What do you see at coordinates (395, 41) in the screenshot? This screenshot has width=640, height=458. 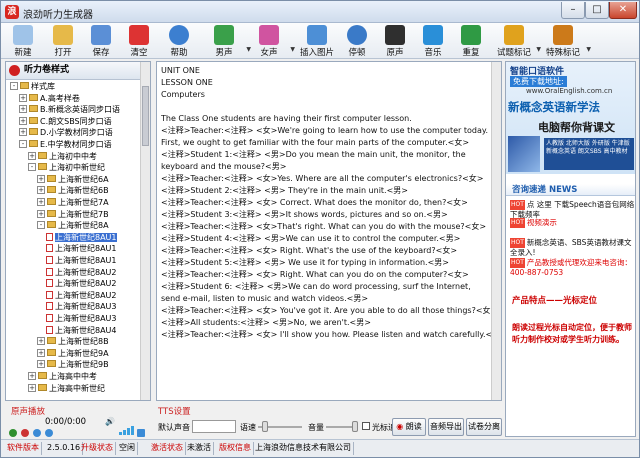 I see `toolbar-button-10: 原声` at bounding box center [395, 41].